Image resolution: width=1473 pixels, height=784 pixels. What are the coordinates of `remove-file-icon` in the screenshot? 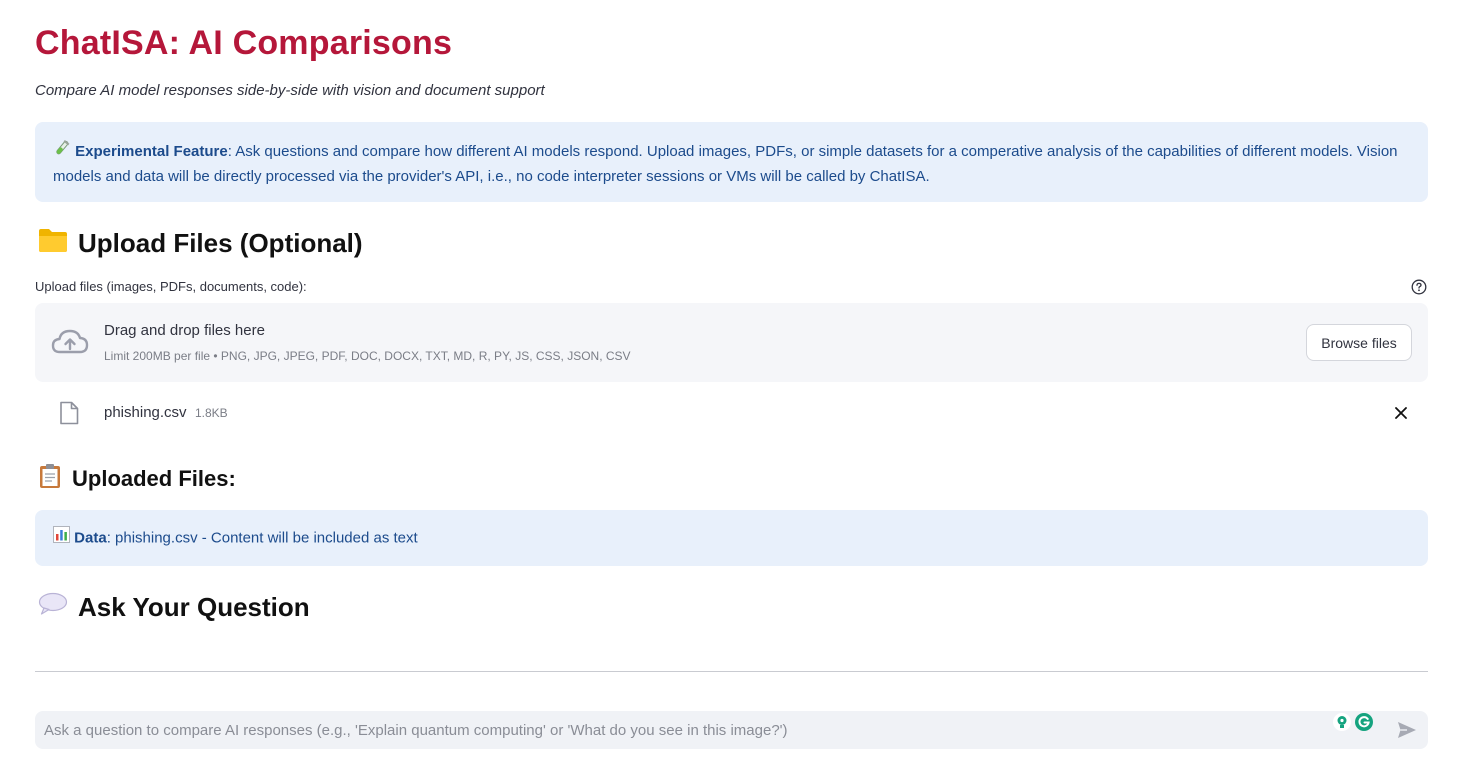 It's located at (1401, 415).